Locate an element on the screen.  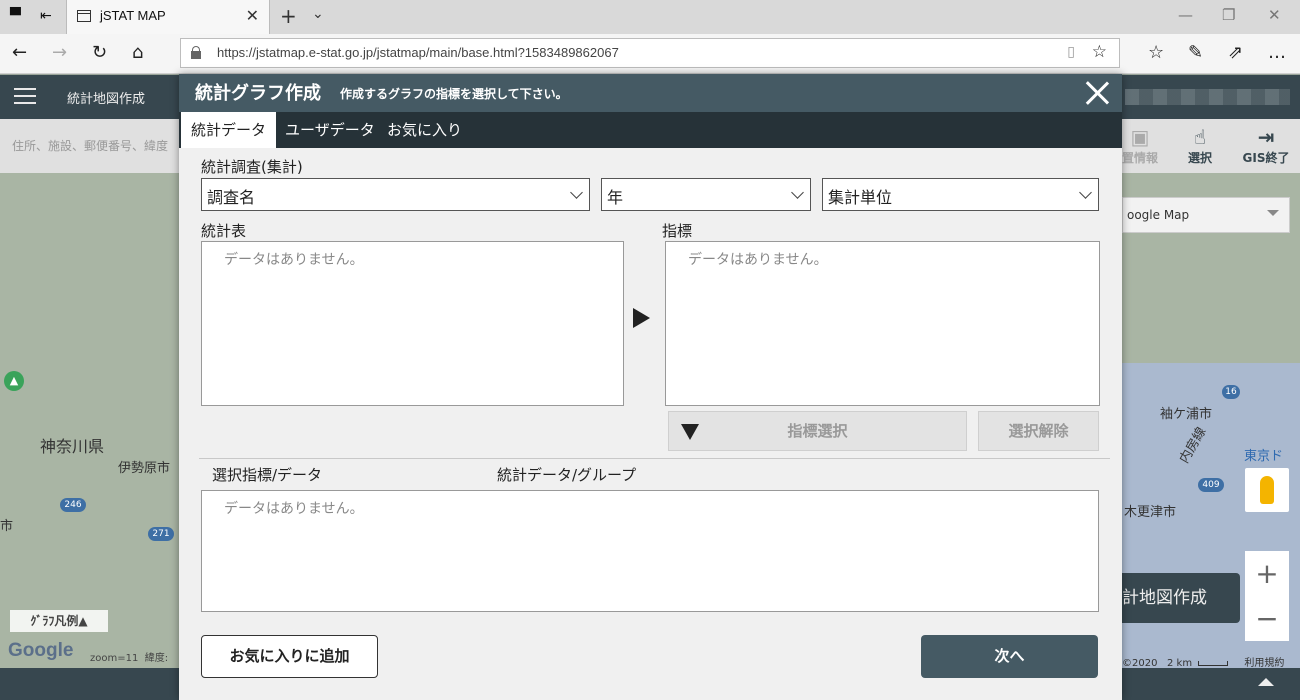
search-placeholder: 住所、施設、郵便番号、緯度 is located at coordinates (90, 146).